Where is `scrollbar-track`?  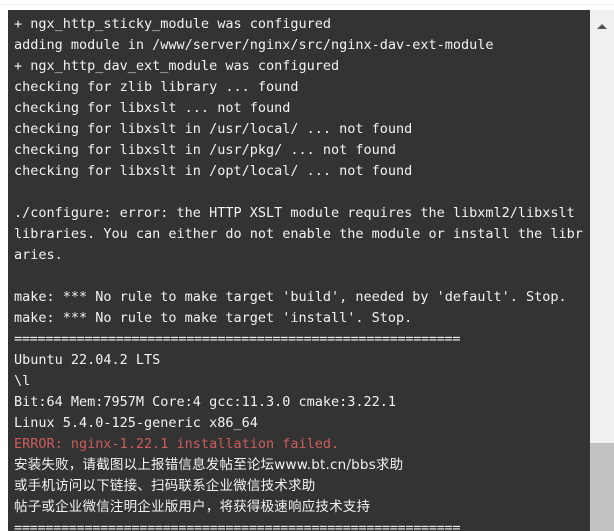 scrollbar-track is located at coordinates (602, 285).